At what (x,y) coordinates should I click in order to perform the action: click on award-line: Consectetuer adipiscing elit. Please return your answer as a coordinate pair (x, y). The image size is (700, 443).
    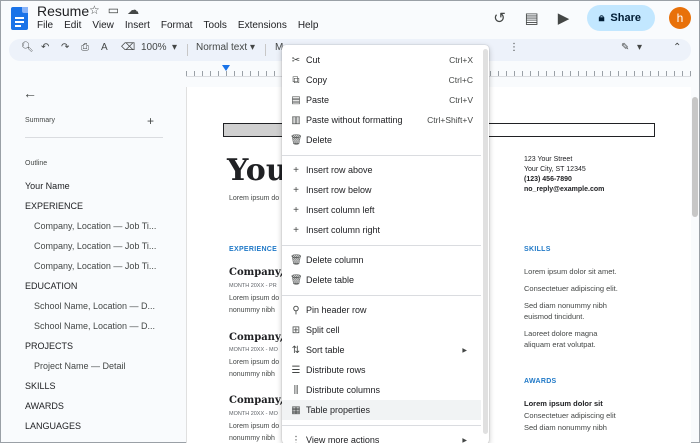
    Looking at the image, I should click on (594, 416).